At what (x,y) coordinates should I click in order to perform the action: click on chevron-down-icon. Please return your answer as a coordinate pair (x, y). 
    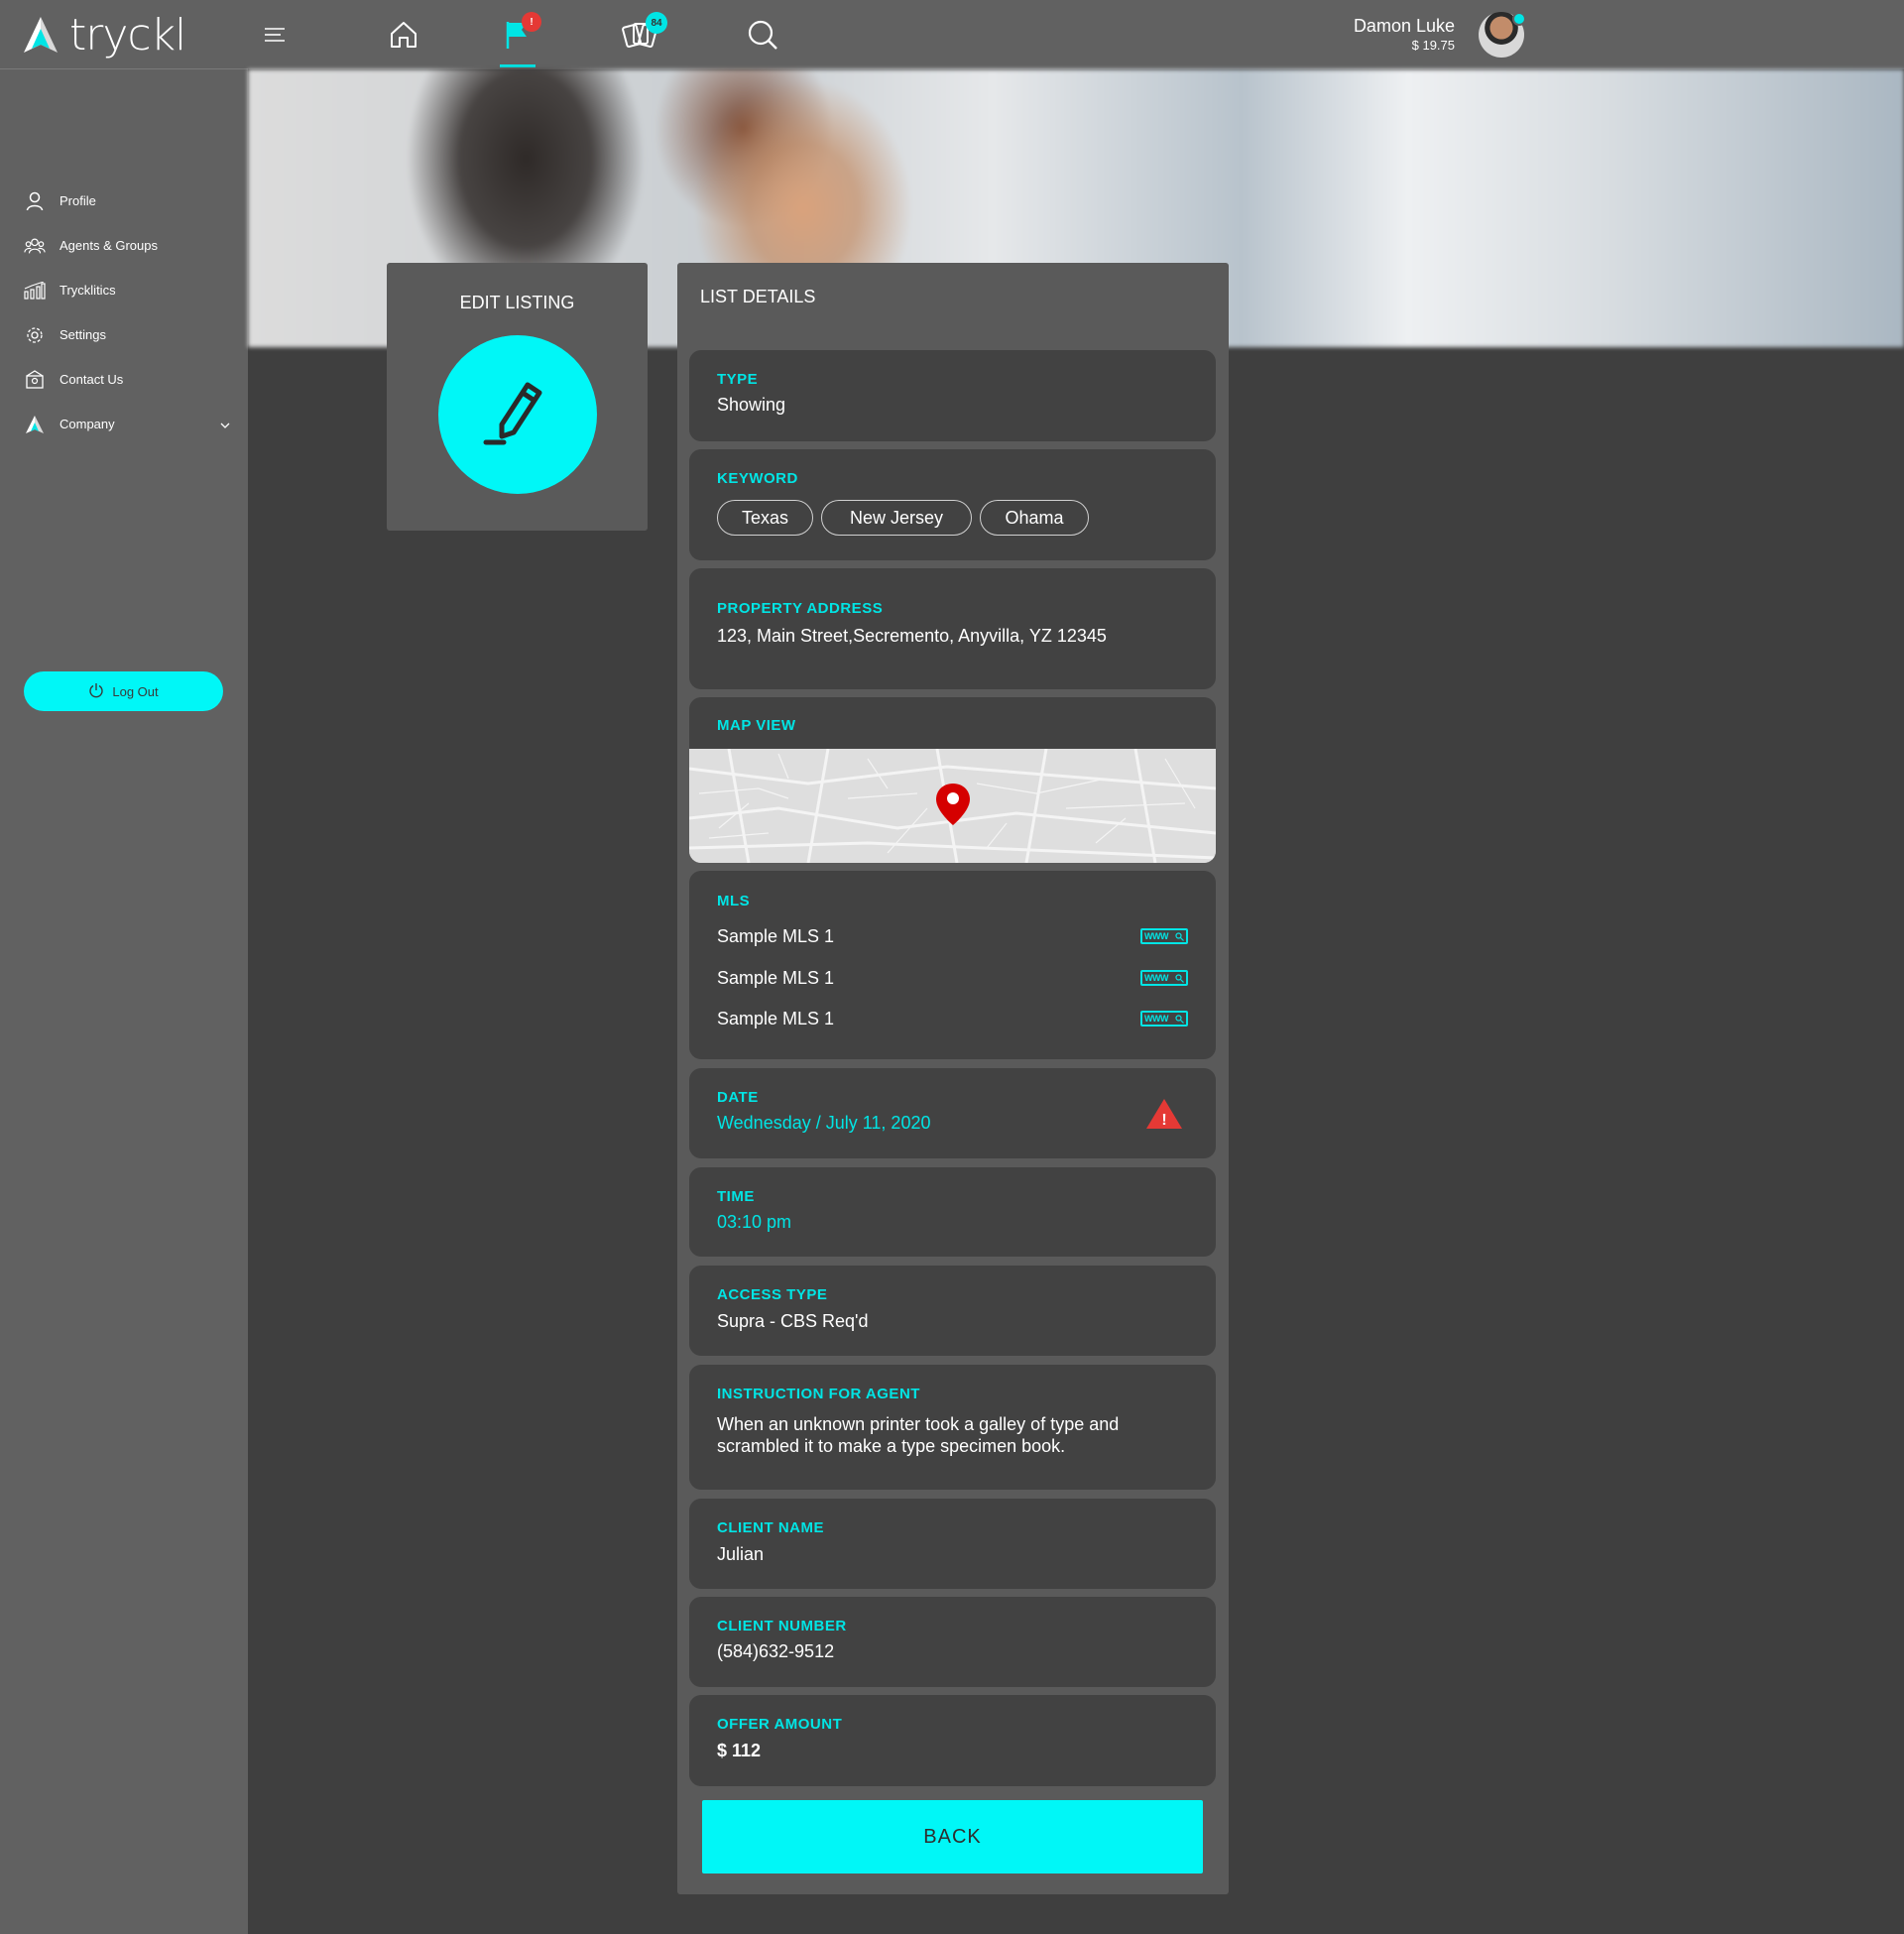
    Looking at the image, I should click on (225, 424).